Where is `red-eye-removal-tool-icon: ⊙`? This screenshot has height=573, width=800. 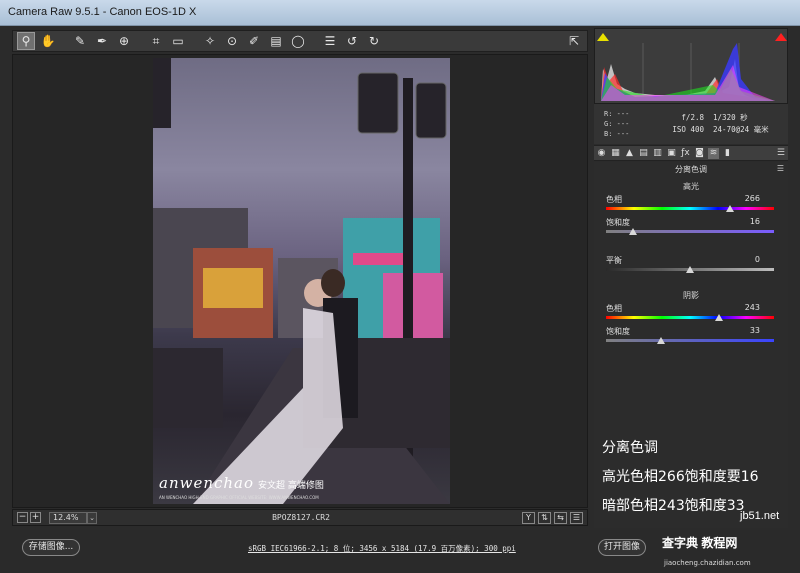
red-eye-removal-tool-icon: ⊙ is located at coordinates (232, 41).